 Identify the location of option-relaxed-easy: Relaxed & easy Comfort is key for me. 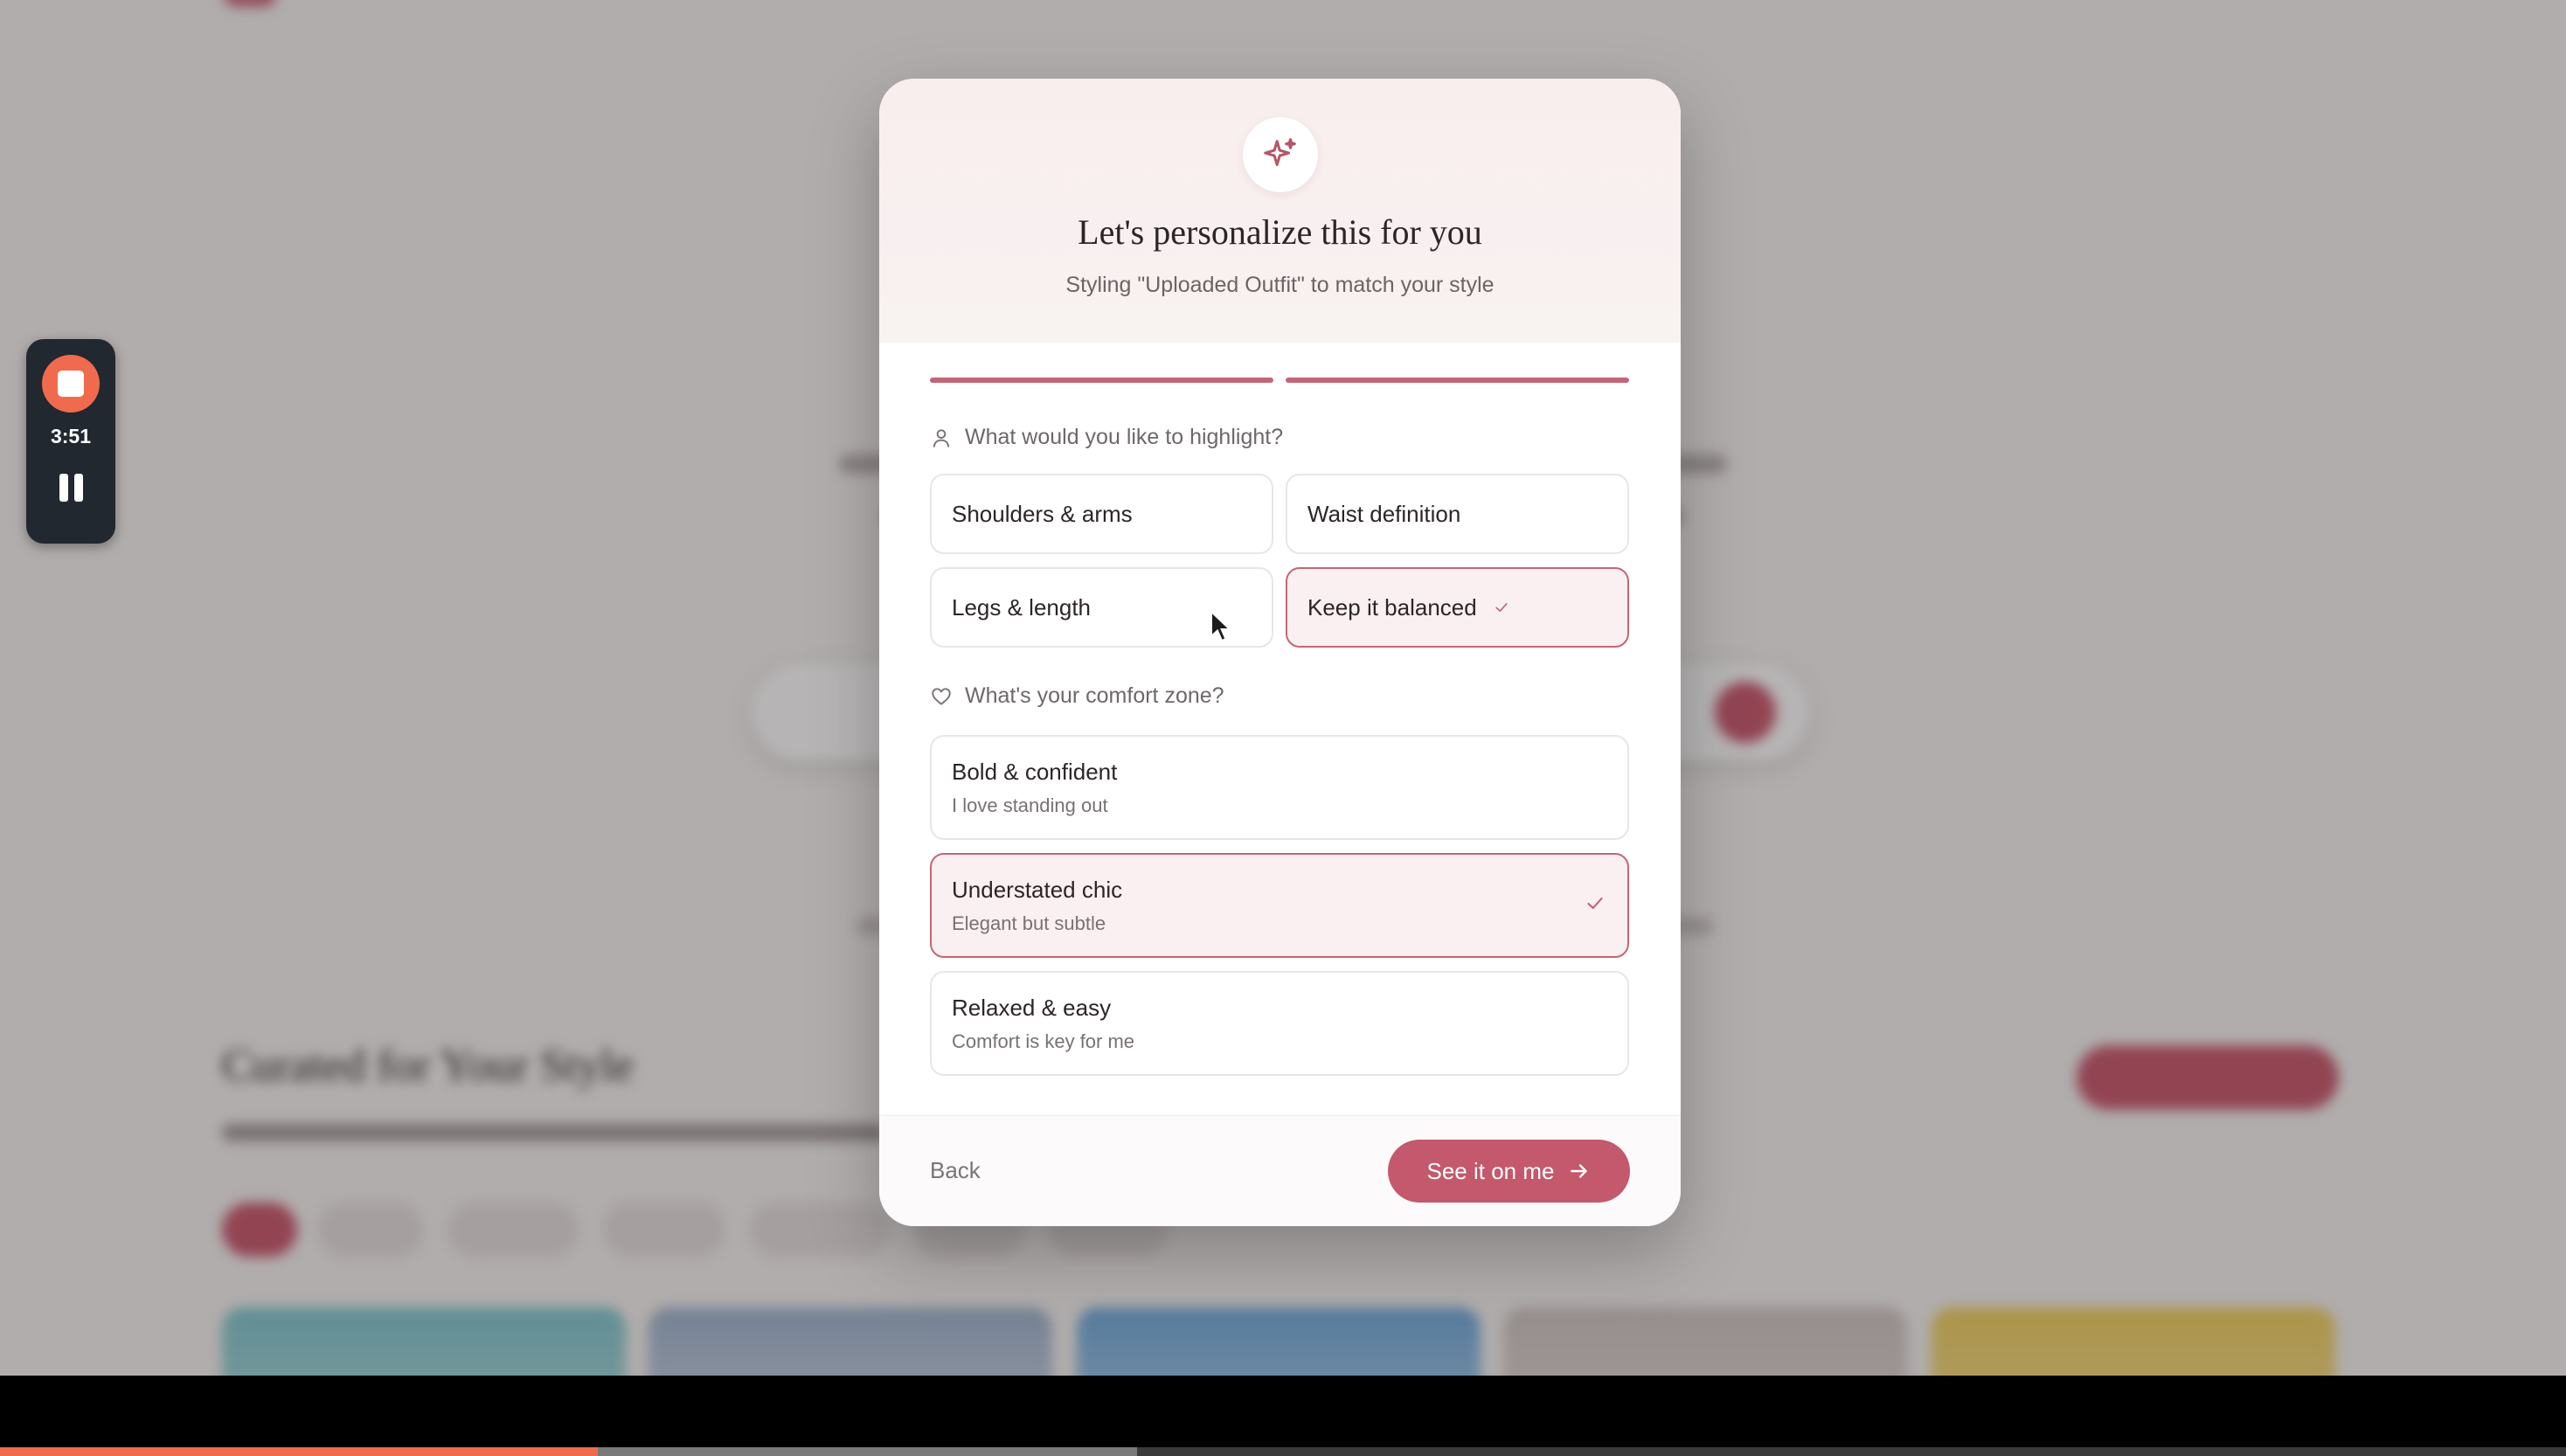
(1279, 1023).